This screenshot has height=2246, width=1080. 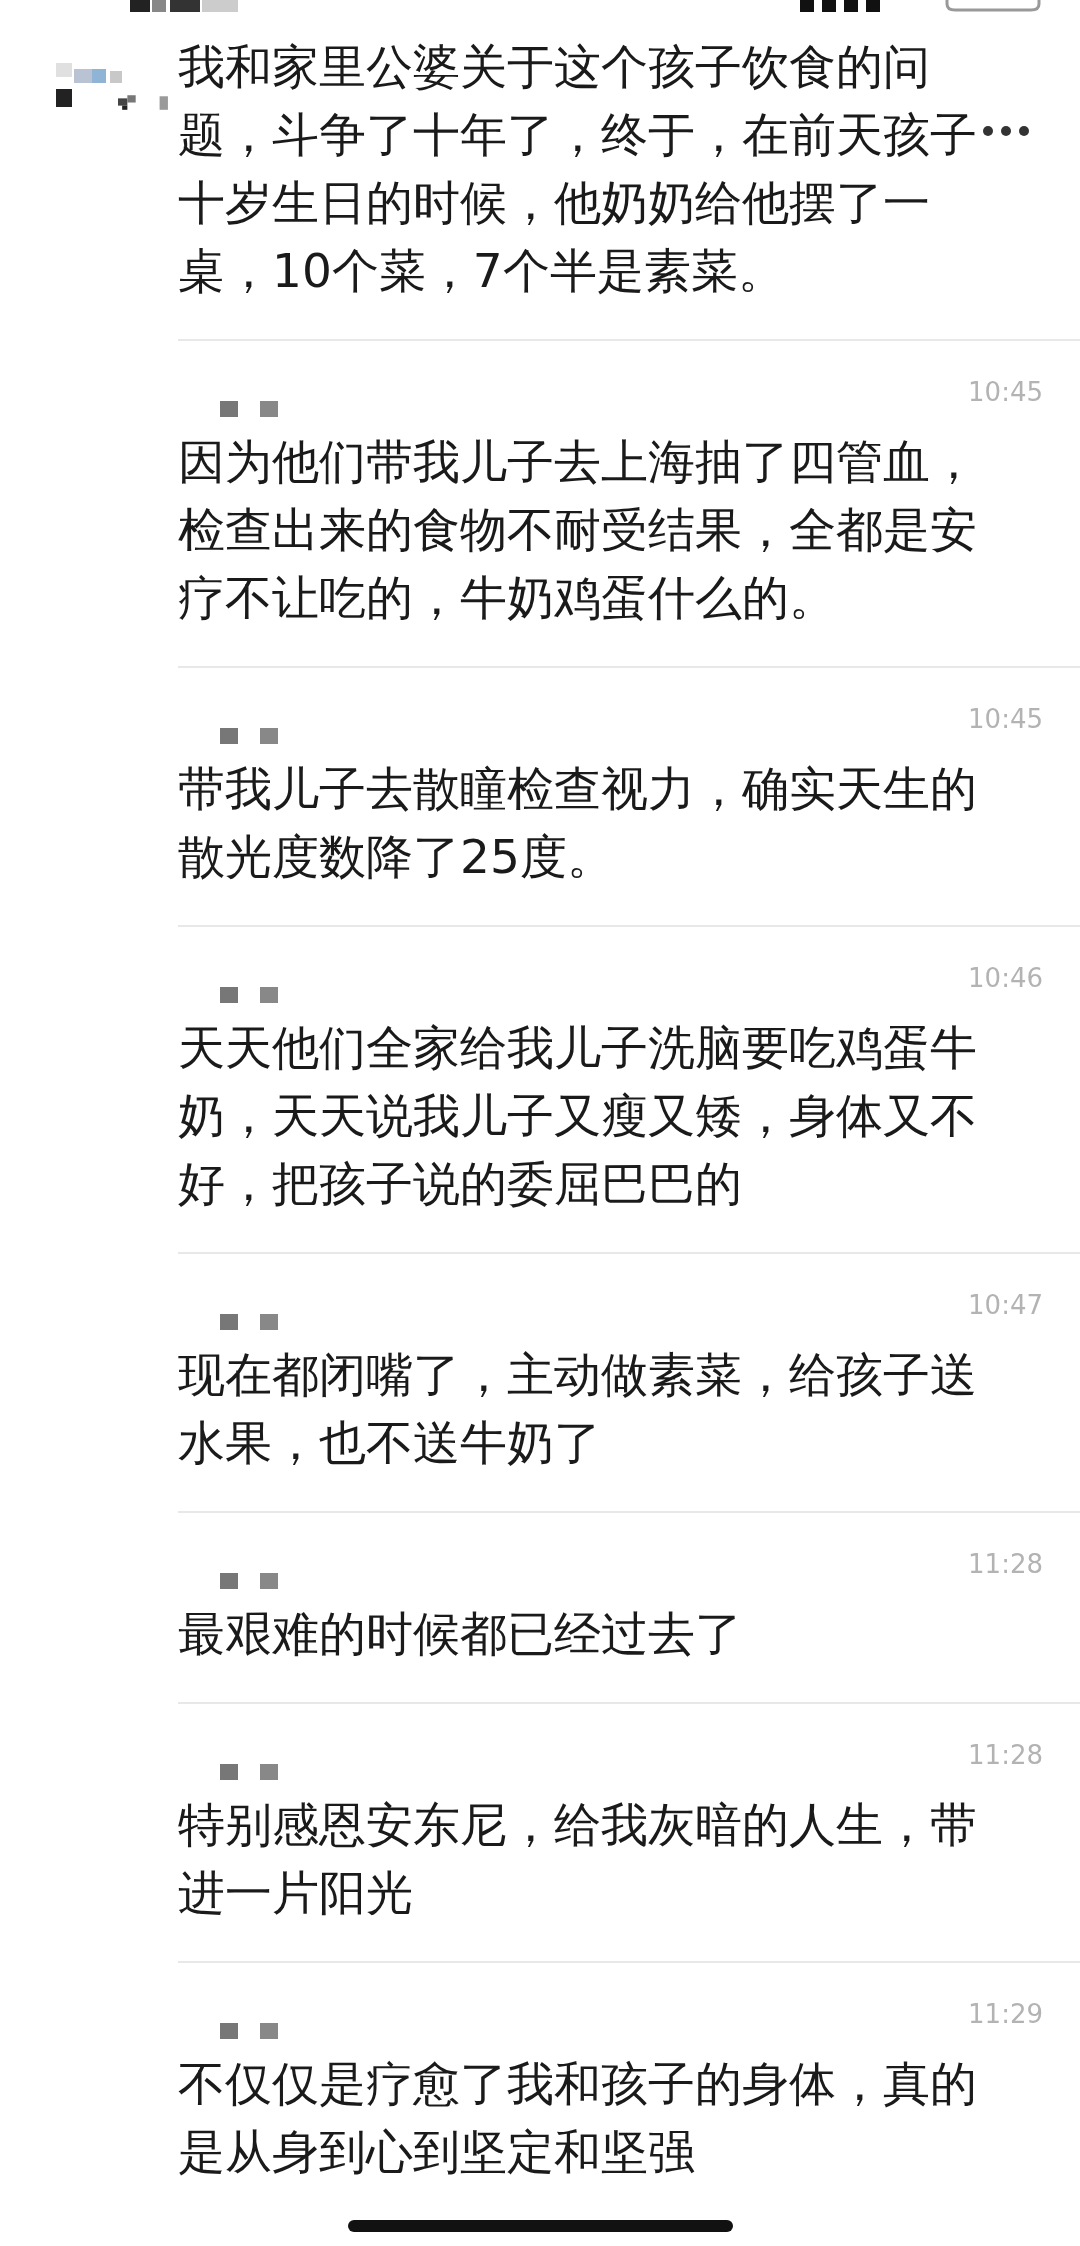 What do you see at coordinates (578, 530) in the screenshot?
I see `message-text: 因为他们带我儿子去上海抽了四管血，检查出来的食物不耐受结果，全都是安疗不让吃的，牛奶鸡蛋什么的。` at bounding box center [578, 530].